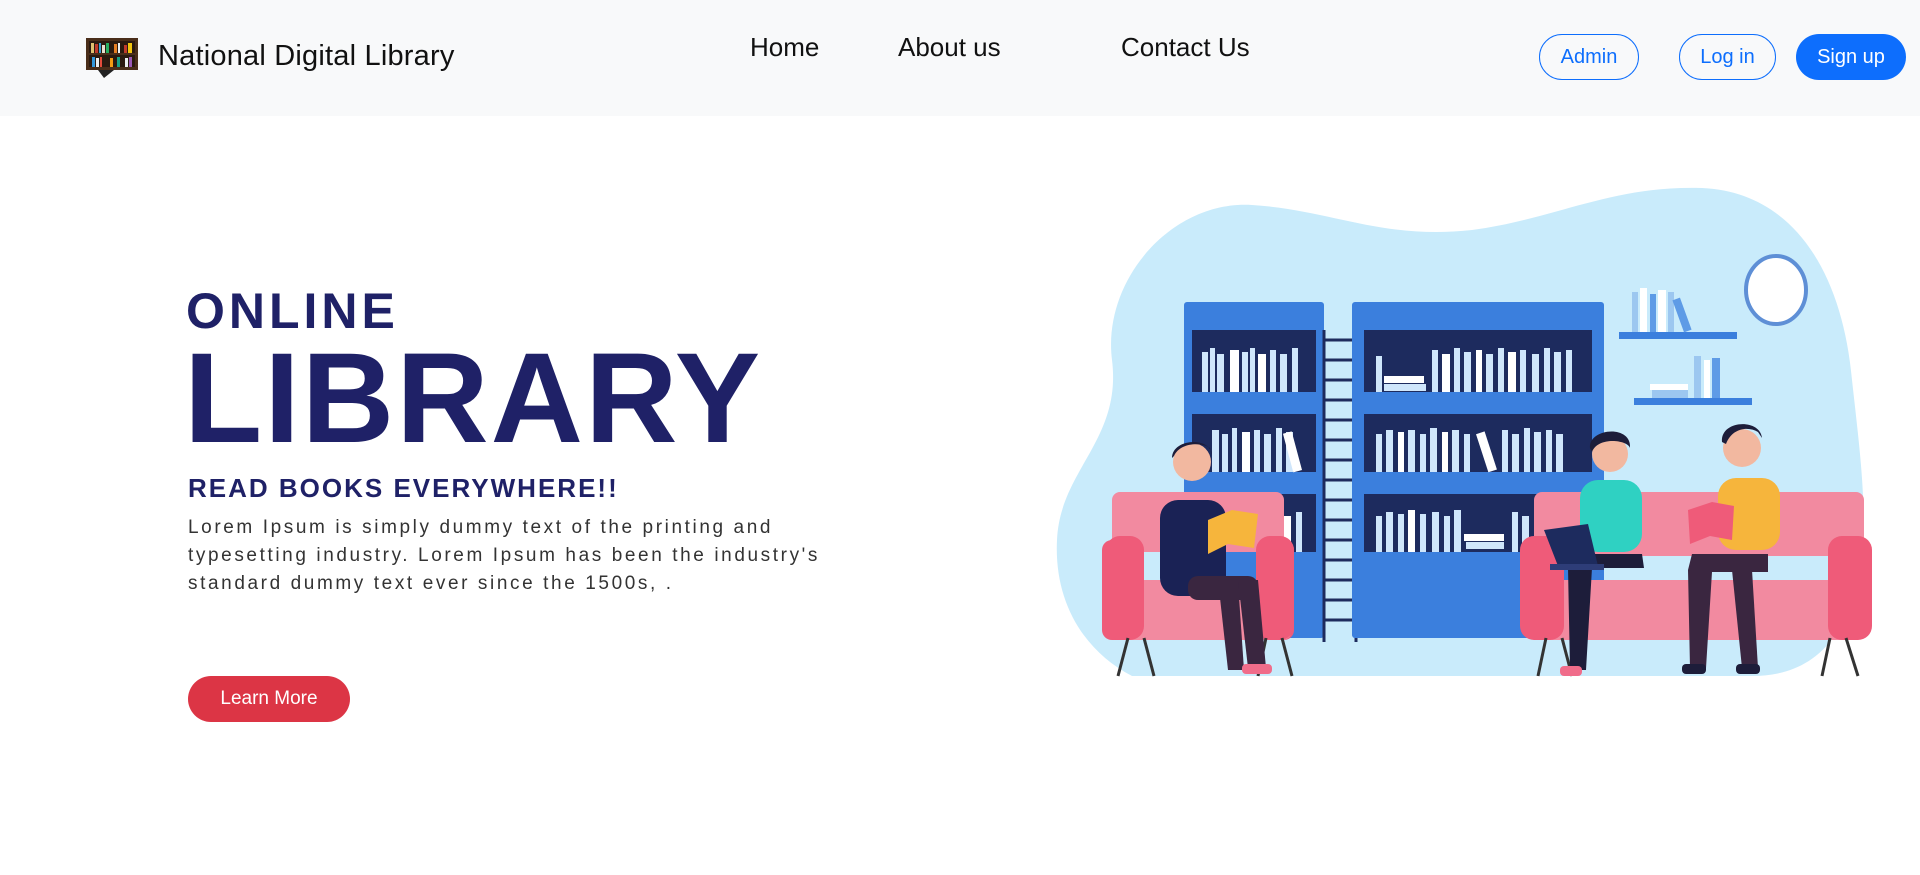 The width and height of the screenshot is (1920, 875). Describe the element at coordinates (1851, 57) in the screenshot. I see `signup-button: Sign up` at that location.